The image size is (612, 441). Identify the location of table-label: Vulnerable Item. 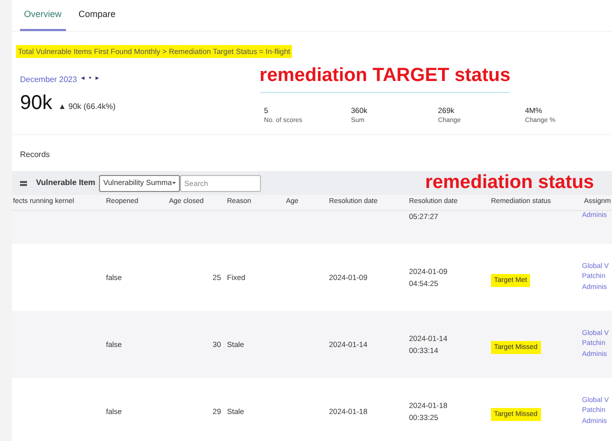
(66, 183).